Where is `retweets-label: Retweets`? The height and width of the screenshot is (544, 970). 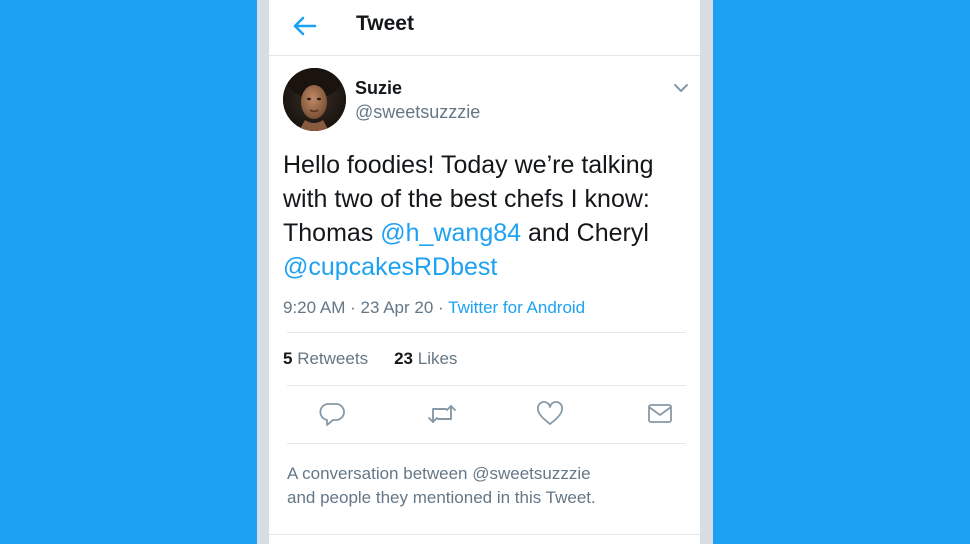
retweets-label: Retweets is located at coordinates (333, 358).